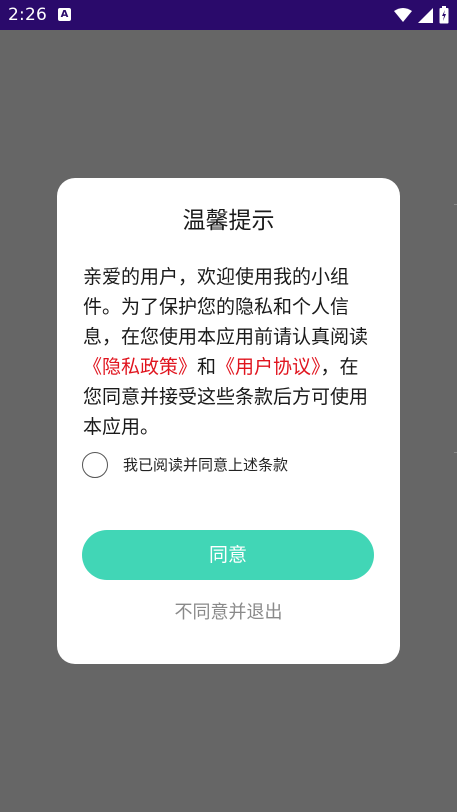  I want to click on agree-terms-label: 我已阅读并同意上述条款, so click(205, 465).